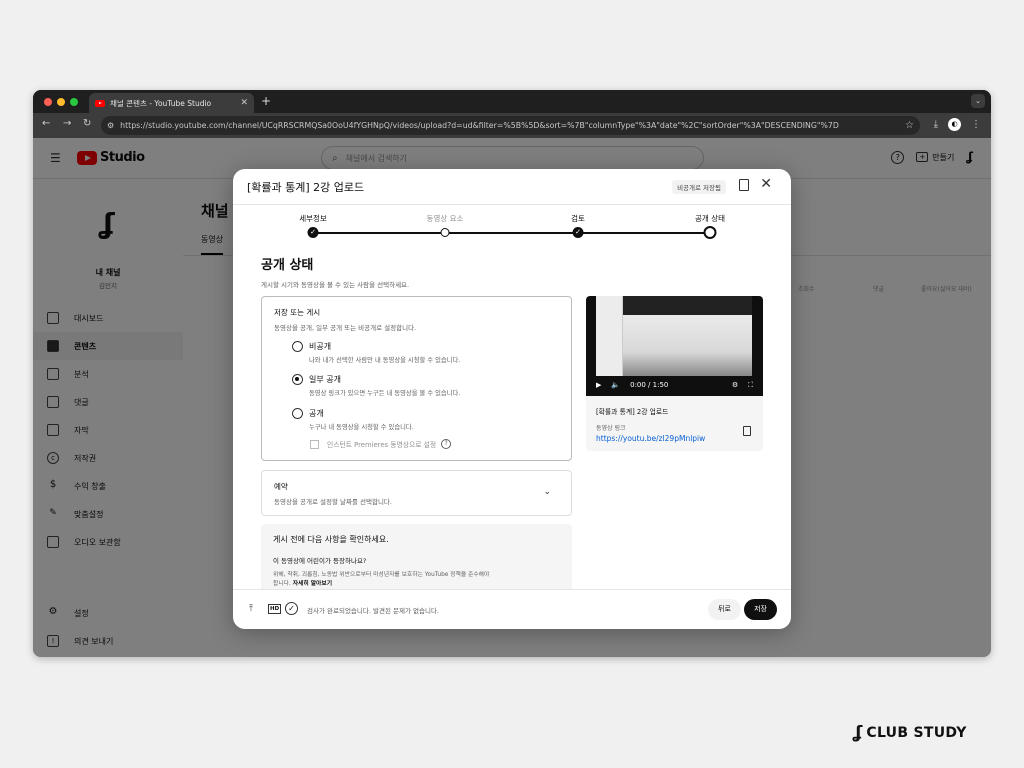  What do you see at coordinates (578, 218) in the screenshot?
I see `step-checks: 검토` at bounding box center [578, 218].